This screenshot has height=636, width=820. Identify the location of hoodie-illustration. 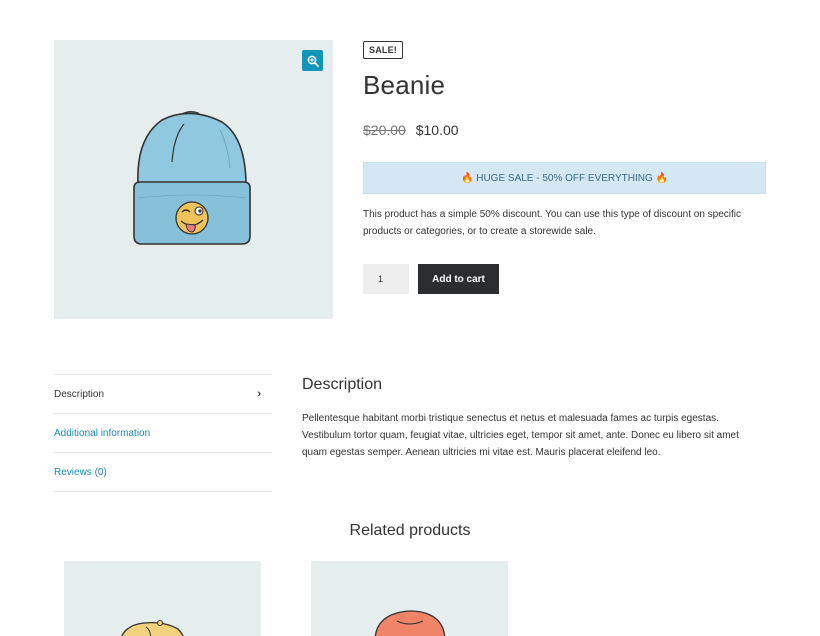
(410, 623).